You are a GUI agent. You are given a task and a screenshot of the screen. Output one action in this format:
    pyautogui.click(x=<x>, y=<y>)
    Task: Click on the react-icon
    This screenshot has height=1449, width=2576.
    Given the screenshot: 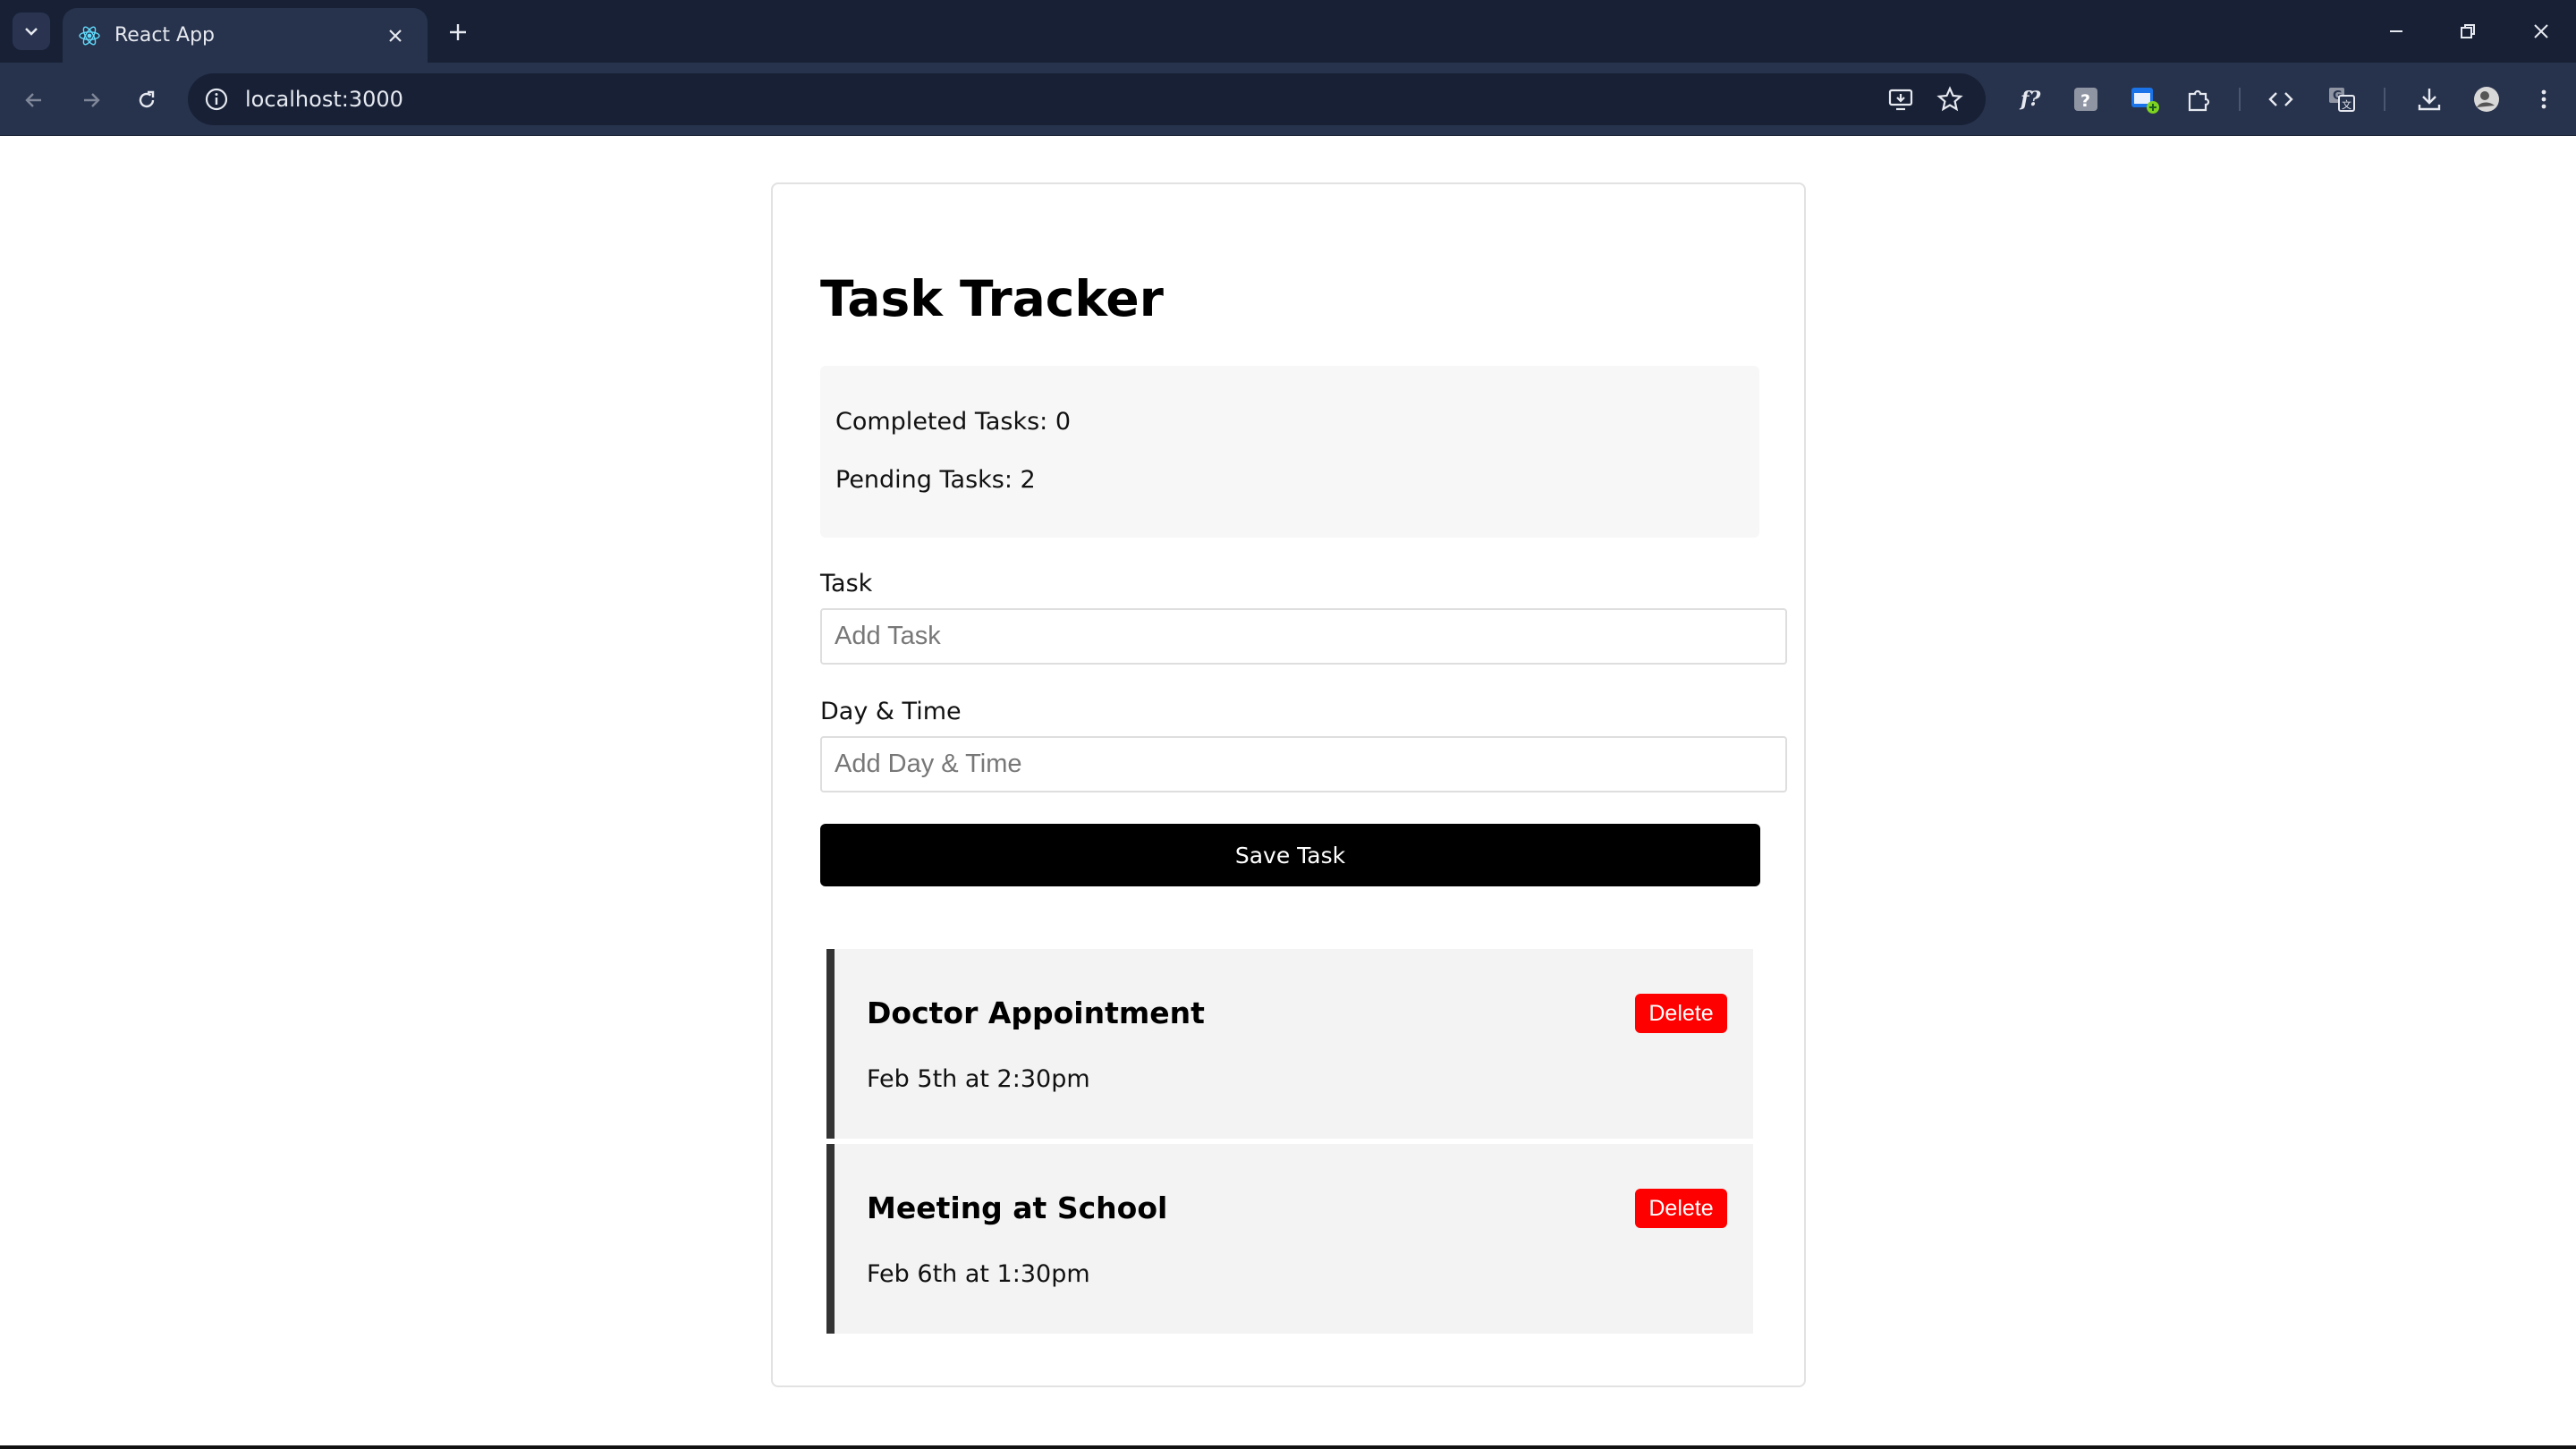 What is the action you would take?
    pyautogui.click(x=89, y=35)
    